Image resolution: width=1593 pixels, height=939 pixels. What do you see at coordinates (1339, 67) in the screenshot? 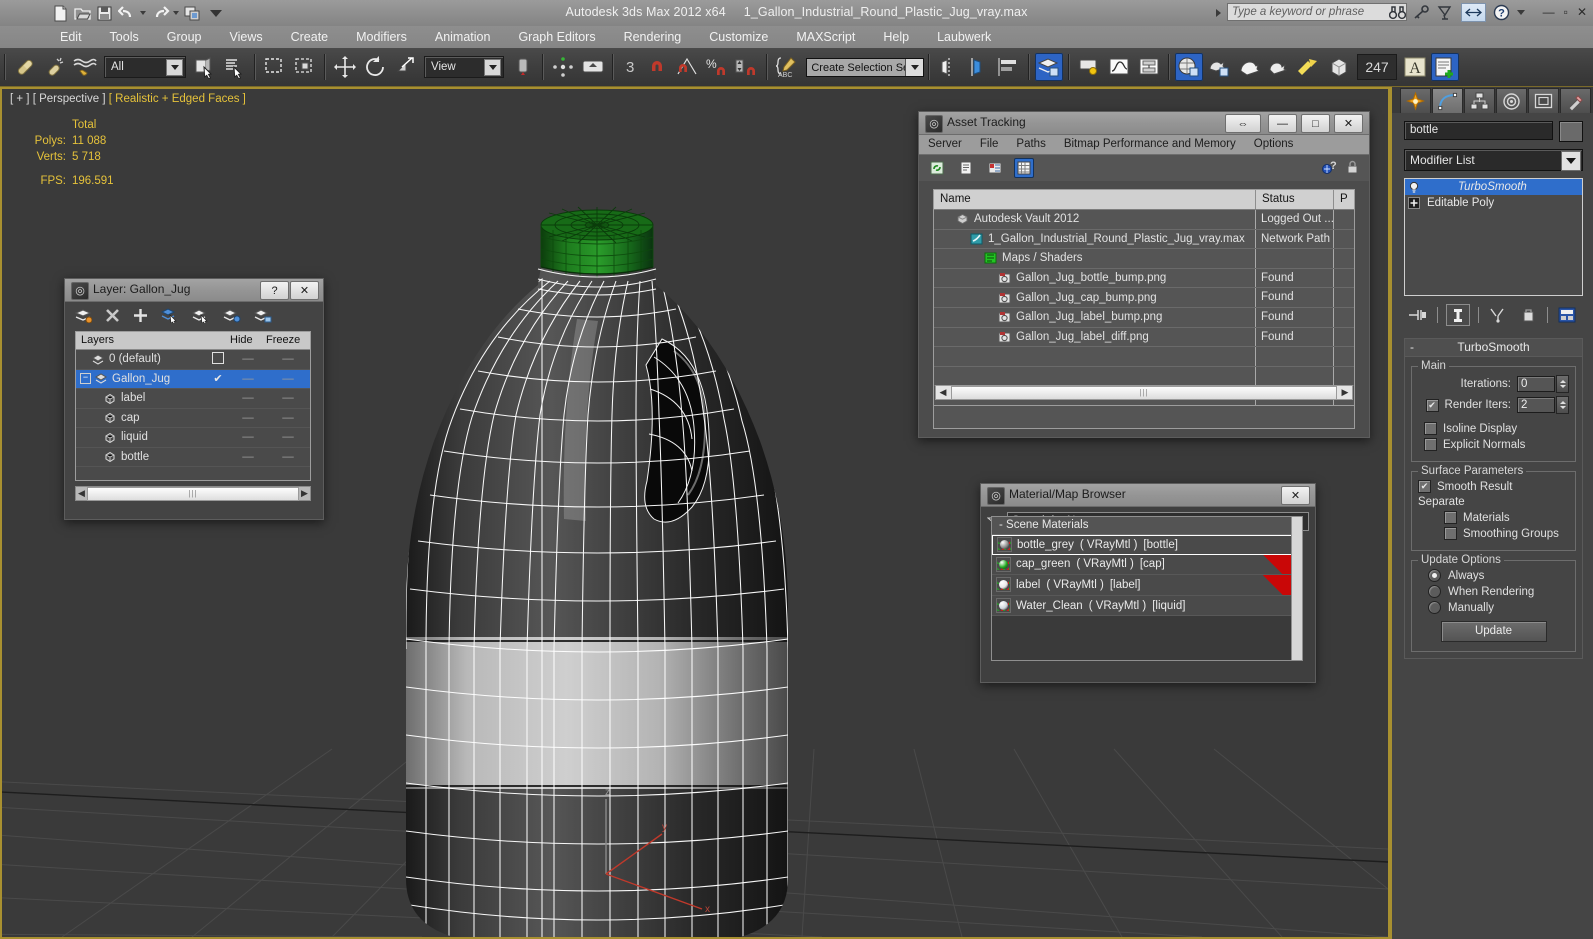
I see `activeshade-box-icon` at bounding box center [1339, 67].